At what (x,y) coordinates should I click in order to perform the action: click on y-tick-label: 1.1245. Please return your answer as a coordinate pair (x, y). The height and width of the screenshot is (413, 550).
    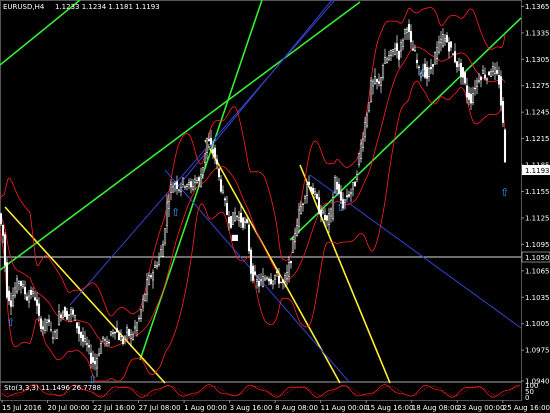
    Looking at the image, I should click on (537, 113).